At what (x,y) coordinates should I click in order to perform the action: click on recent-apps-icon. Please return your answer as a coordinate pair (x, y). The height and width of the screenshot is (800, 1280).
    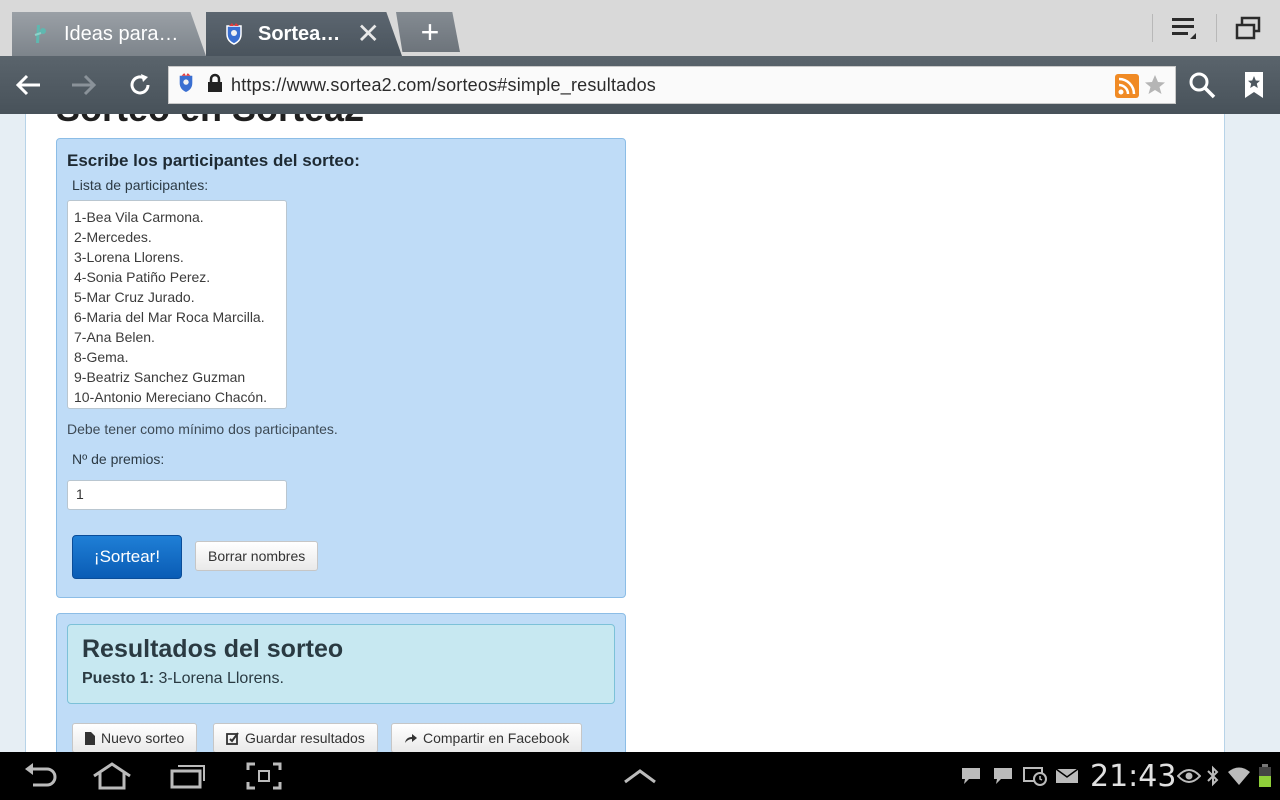
    Looking at the image, I should click on (188, 776).